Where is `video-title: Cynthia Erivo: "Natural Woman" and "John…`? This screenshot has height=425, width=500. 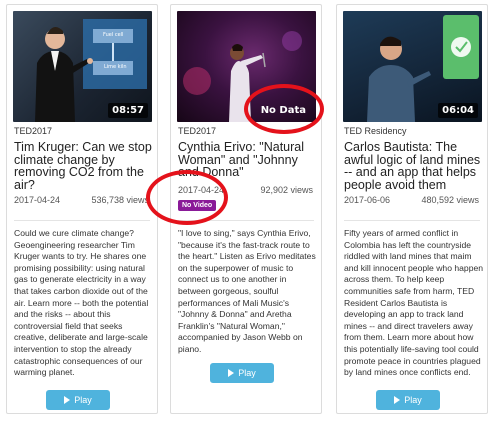
video-title: Cynthia Erivo: "Natural Woman" and "John… is located at coordinates (249, 160).